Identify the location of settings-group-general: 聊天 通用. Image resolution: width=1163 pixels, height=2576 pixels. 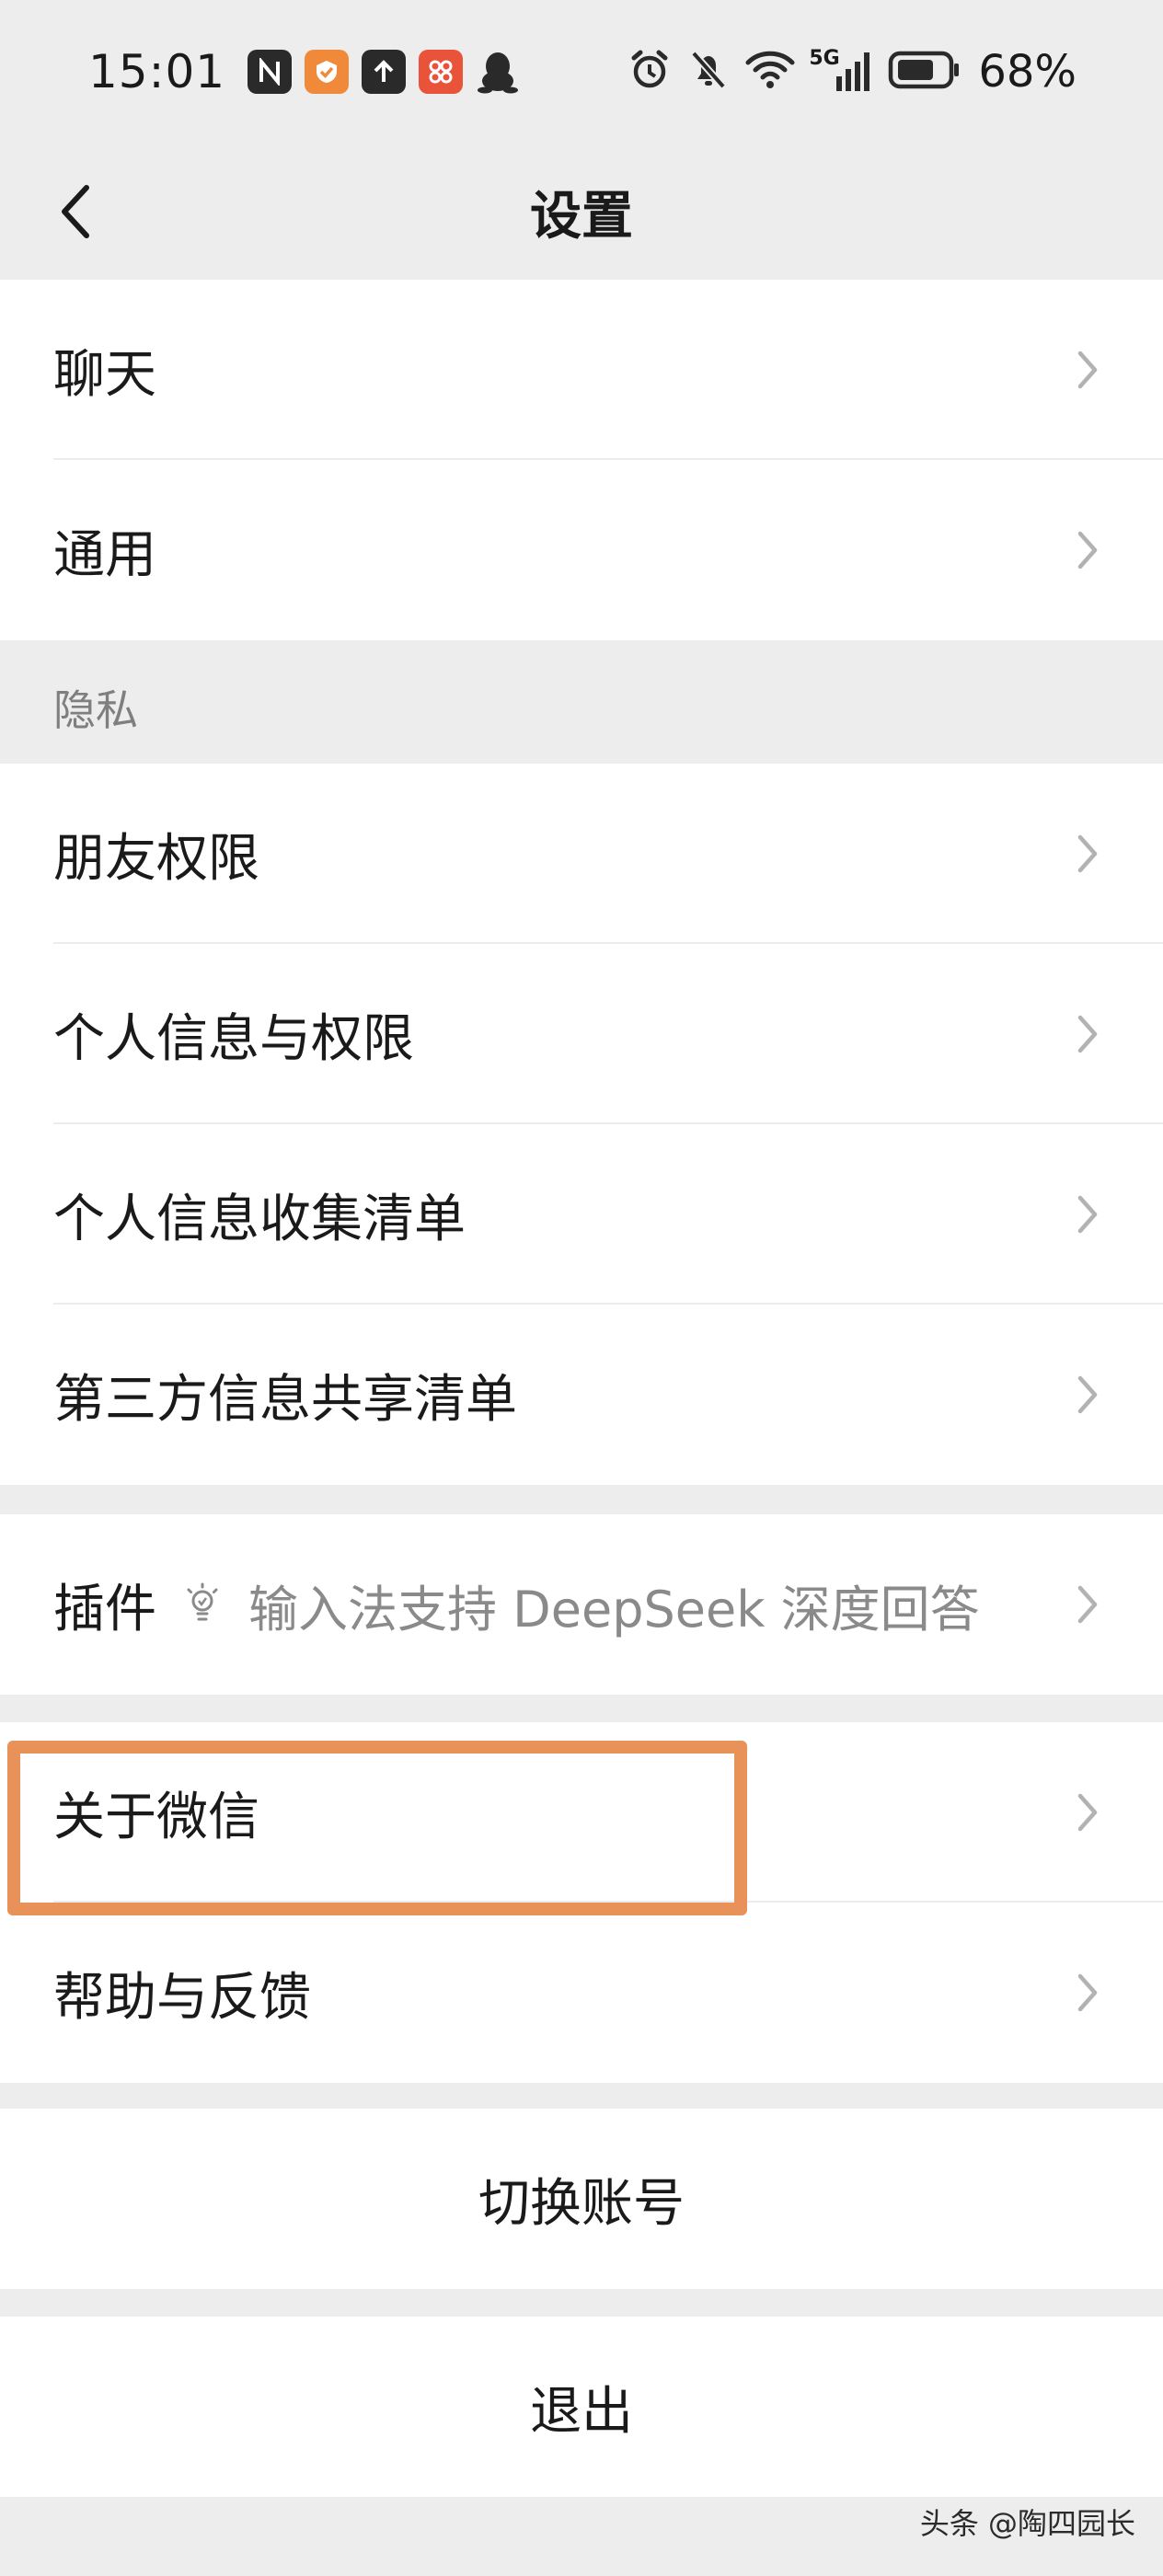
(581, 460).